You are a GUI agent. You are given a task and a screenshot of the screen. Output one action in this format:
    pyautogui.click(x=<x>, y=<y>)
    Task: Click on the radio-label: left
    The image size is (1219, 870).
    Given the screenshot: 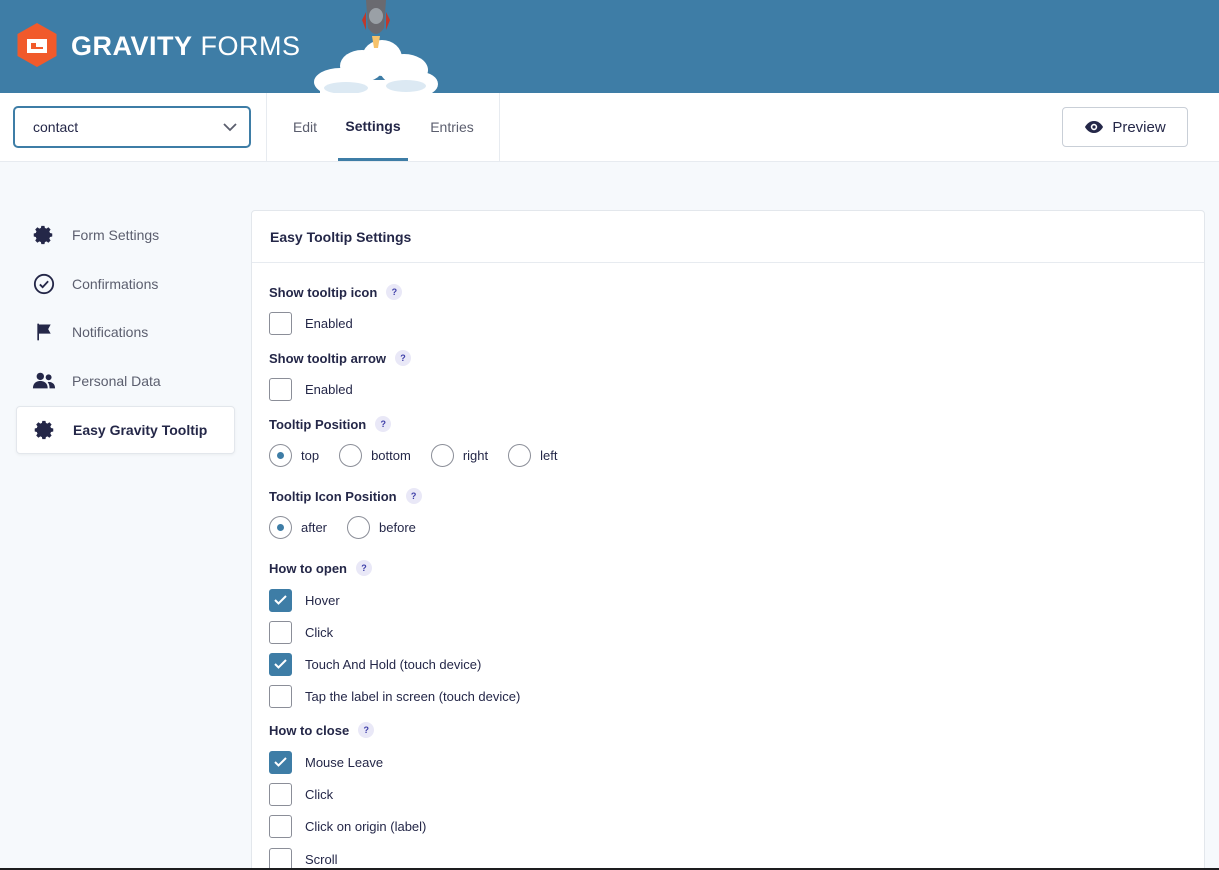 What is the action you would take?
    pyautogui.click(x=549, y=455)
    